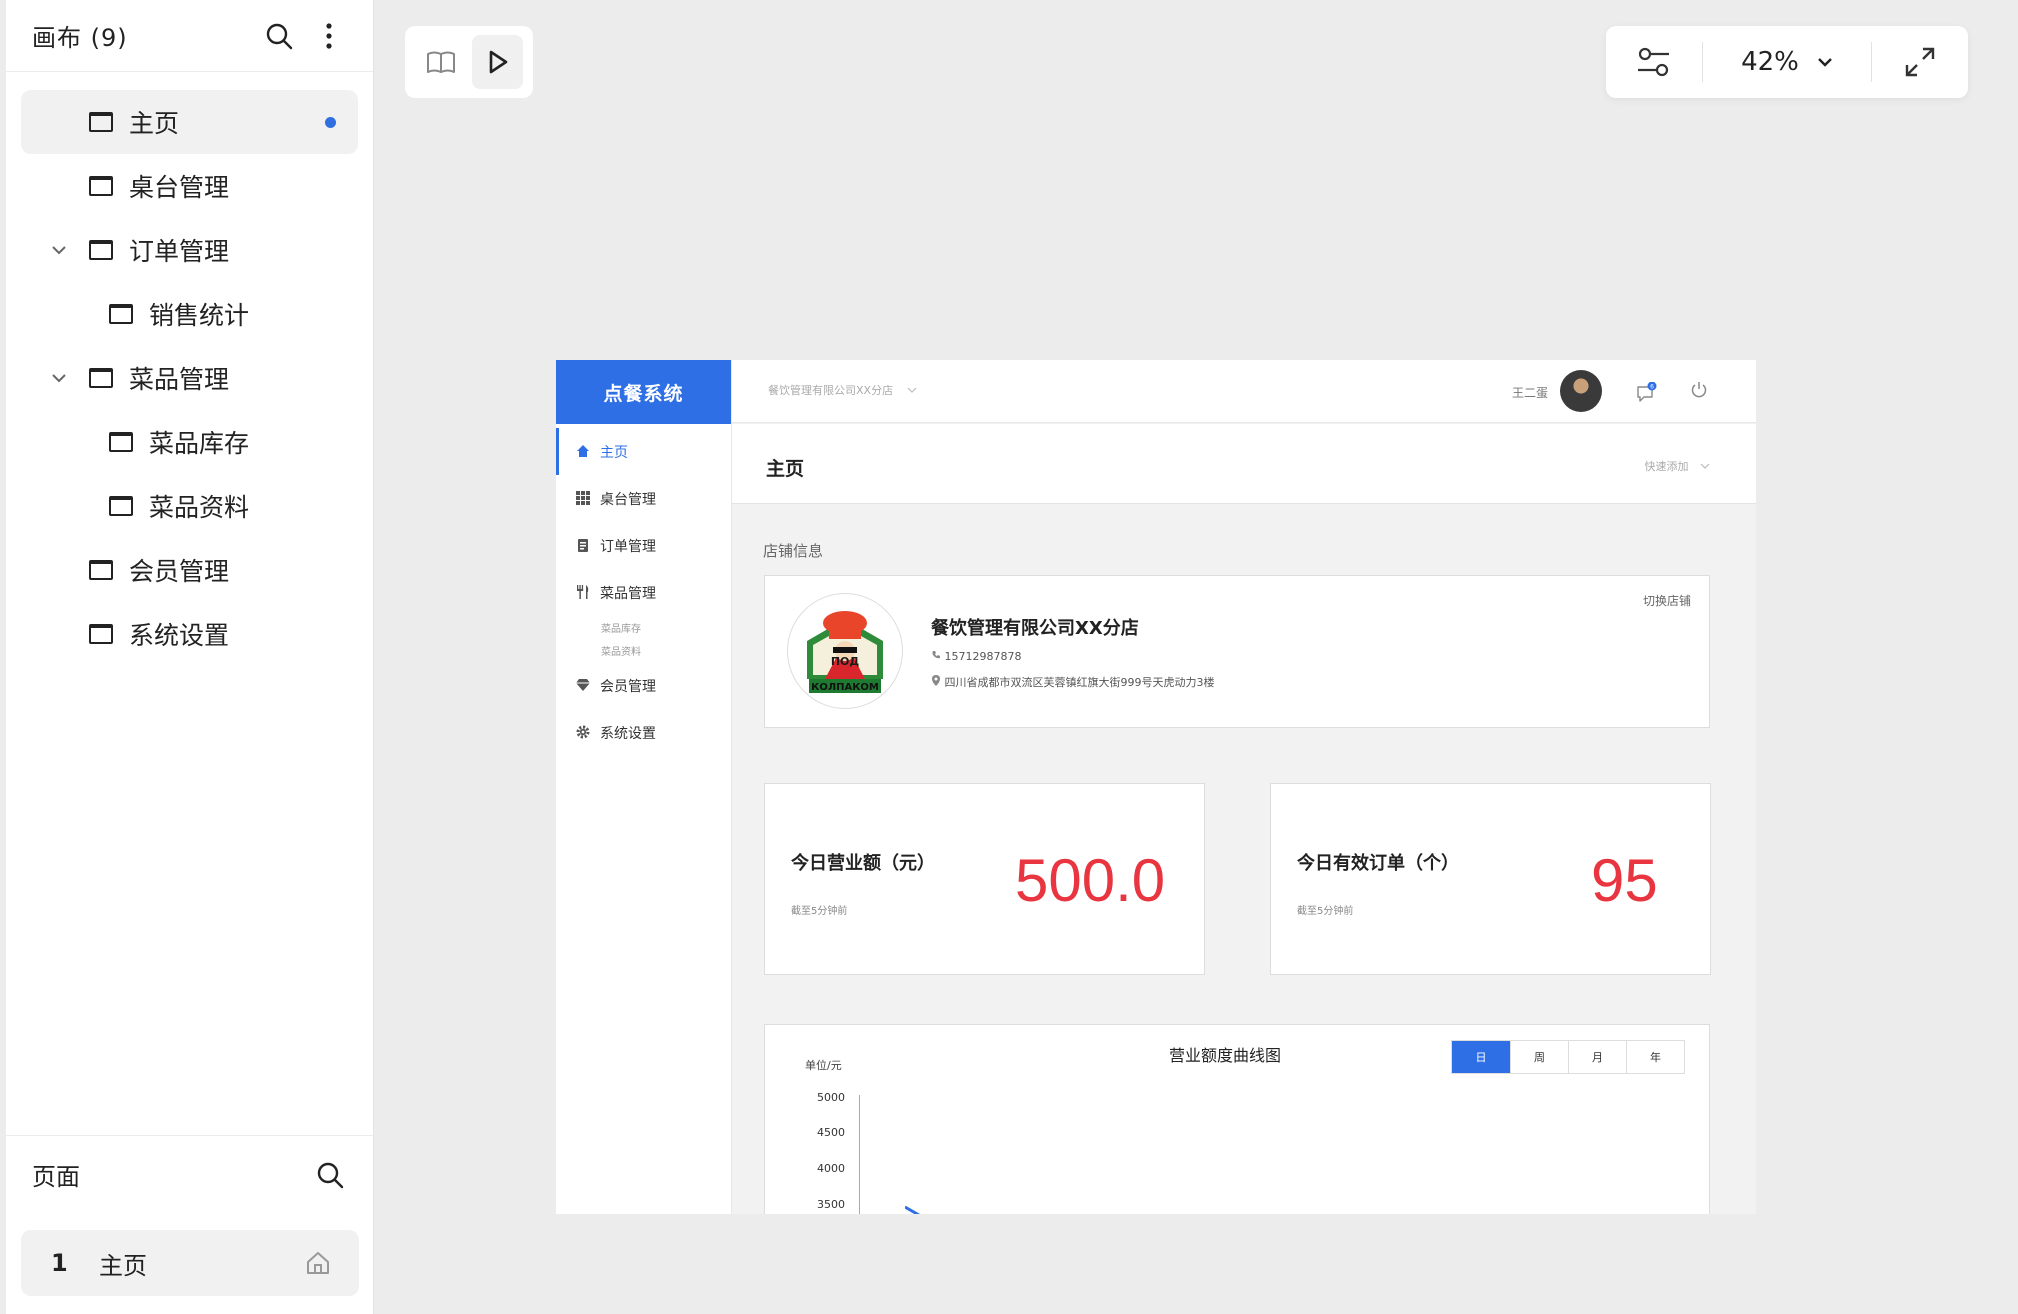 The width and height of the screenshot is (2018, 1314). What do you see at coordinates (628, 686) in the screenshot?
I see `nav-label: 会员管理` at bounding box center [628, 686].